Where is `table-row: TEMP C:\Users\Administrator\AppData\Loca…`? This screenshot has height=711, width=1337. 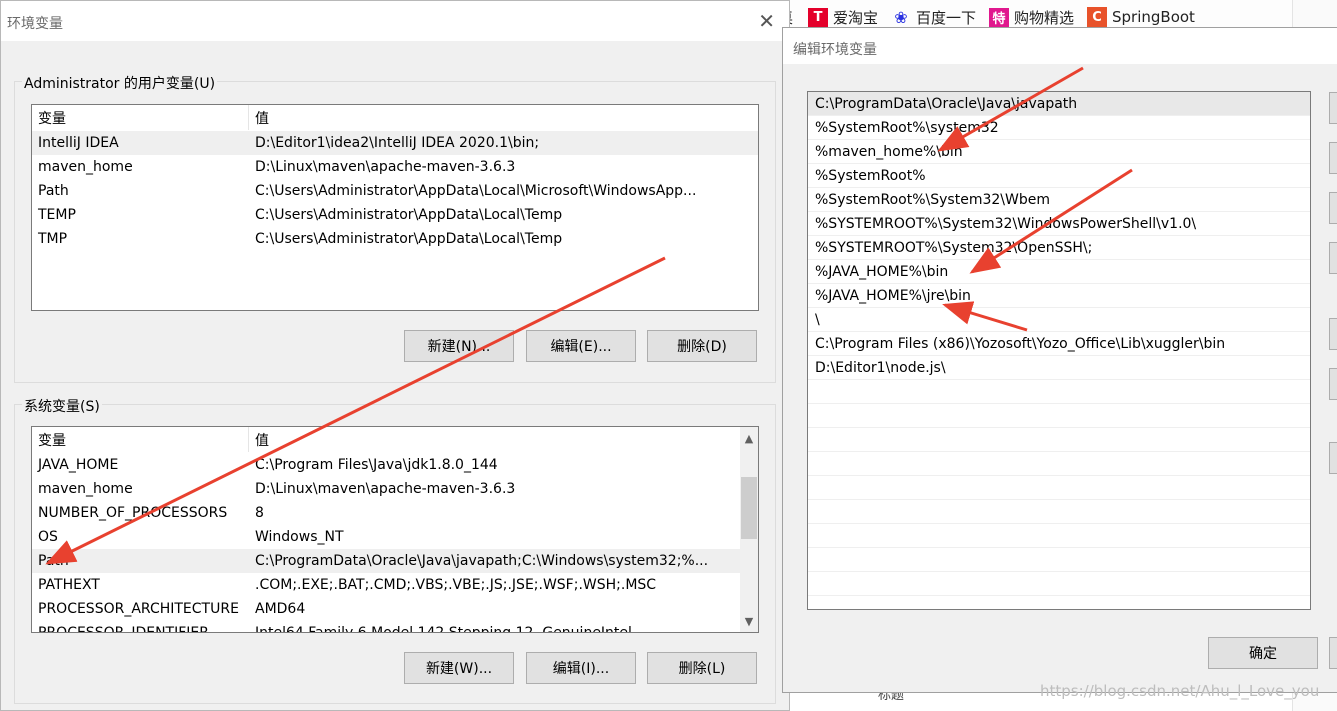 table-row: TEMP C:\Users\Administrator\AppData\Loca… is located at coordinates (395, 215).